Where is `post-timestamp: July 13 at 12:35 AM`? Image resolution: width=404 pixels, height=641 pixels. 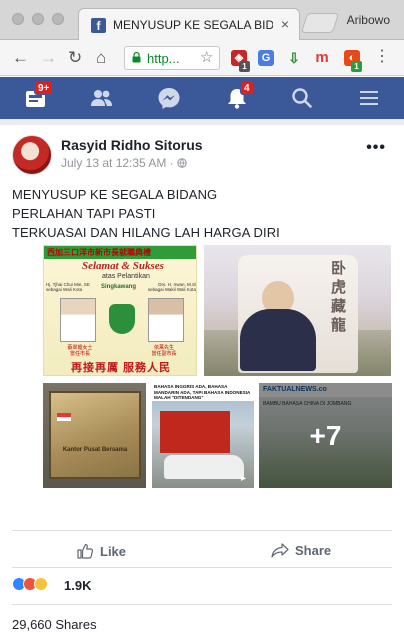
post-timestamp: July 13 at 12:35 AM is located at coordinates (113, 163).